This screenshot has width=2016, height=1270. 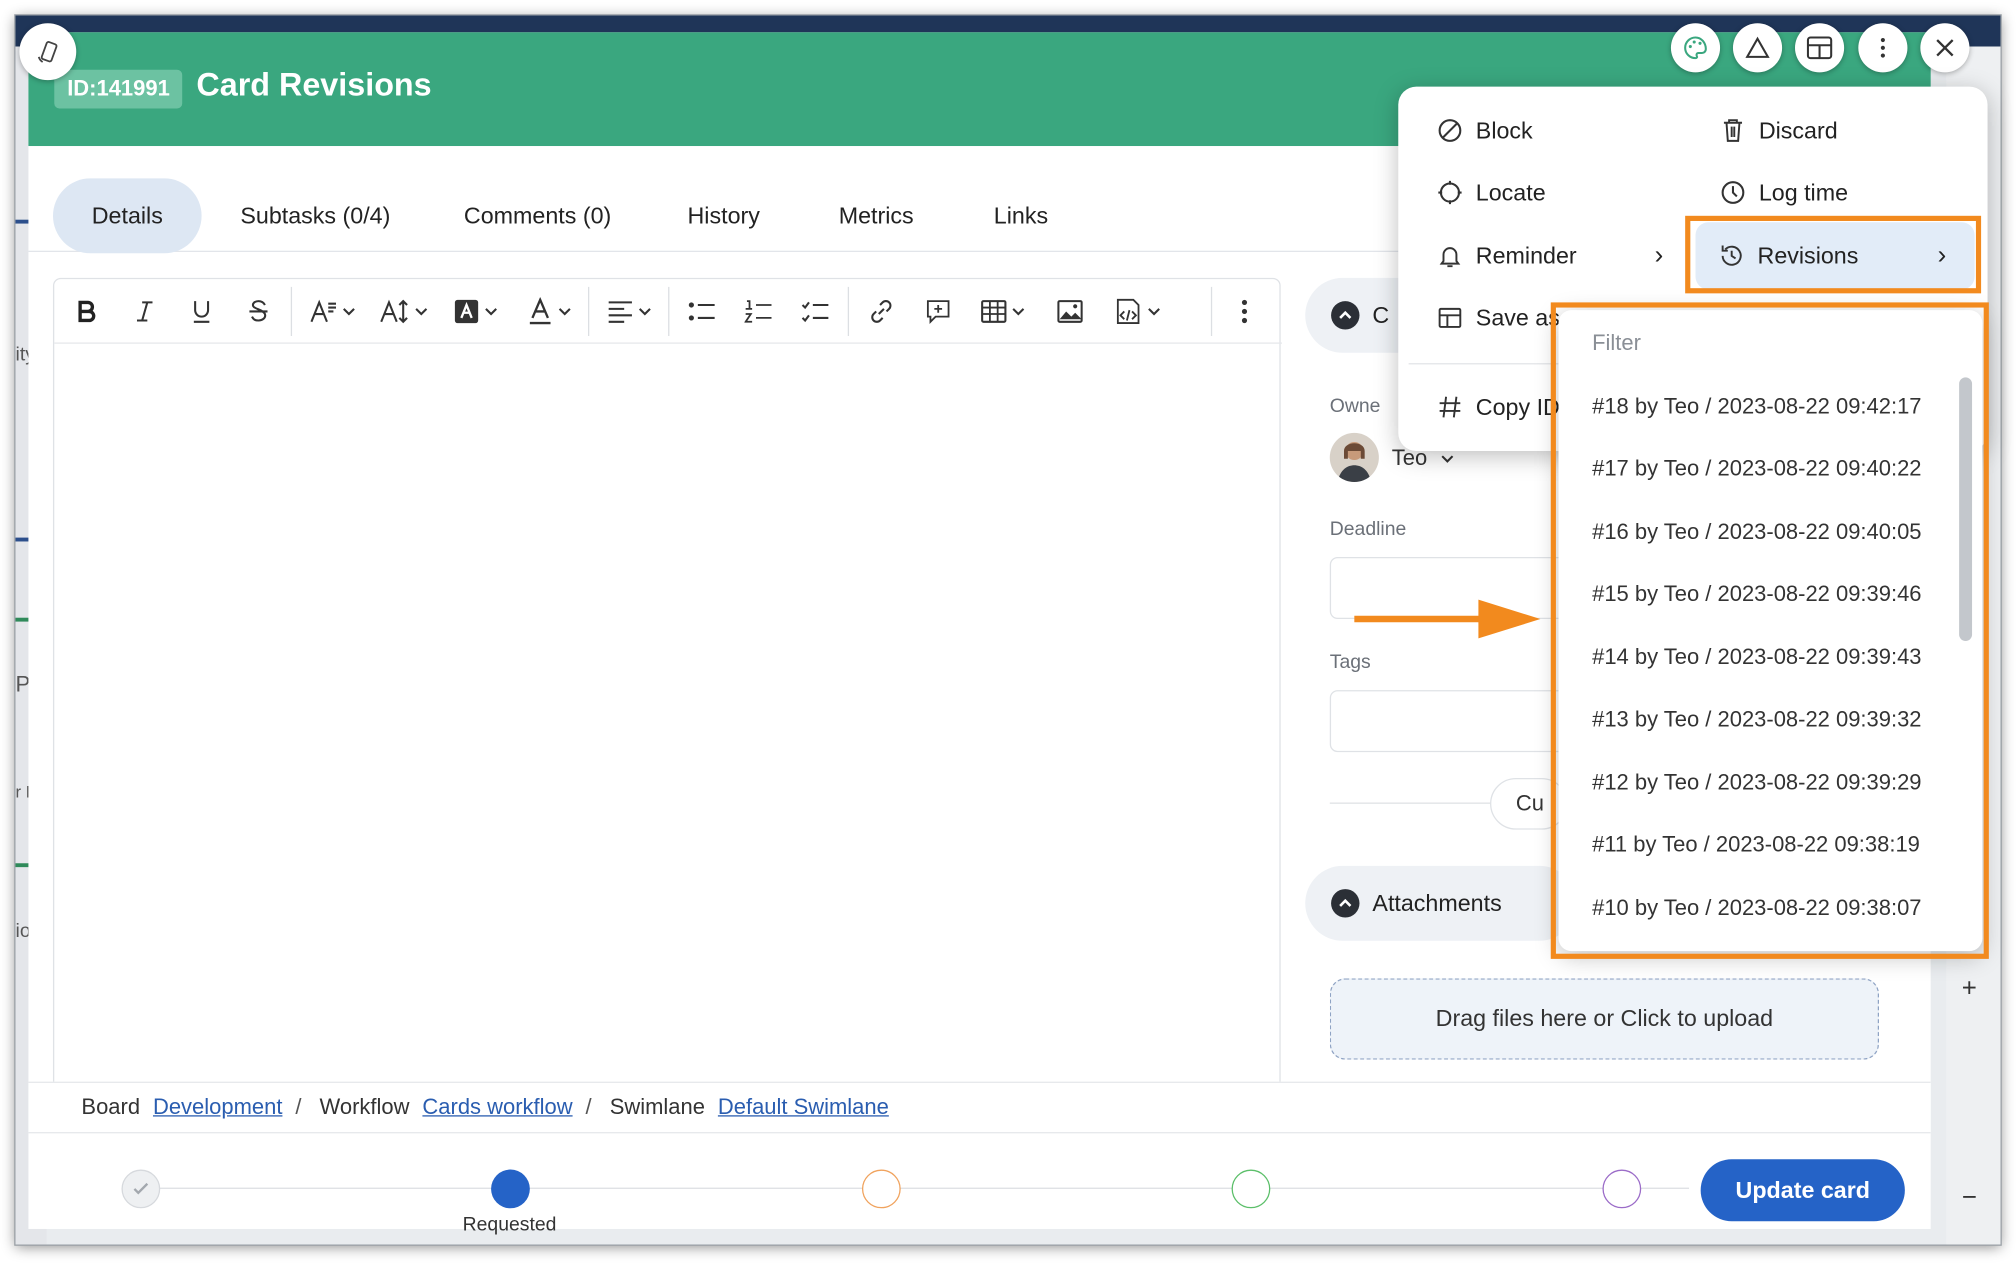 I want to click on highlight-color-button, so click(x=475, y=311).